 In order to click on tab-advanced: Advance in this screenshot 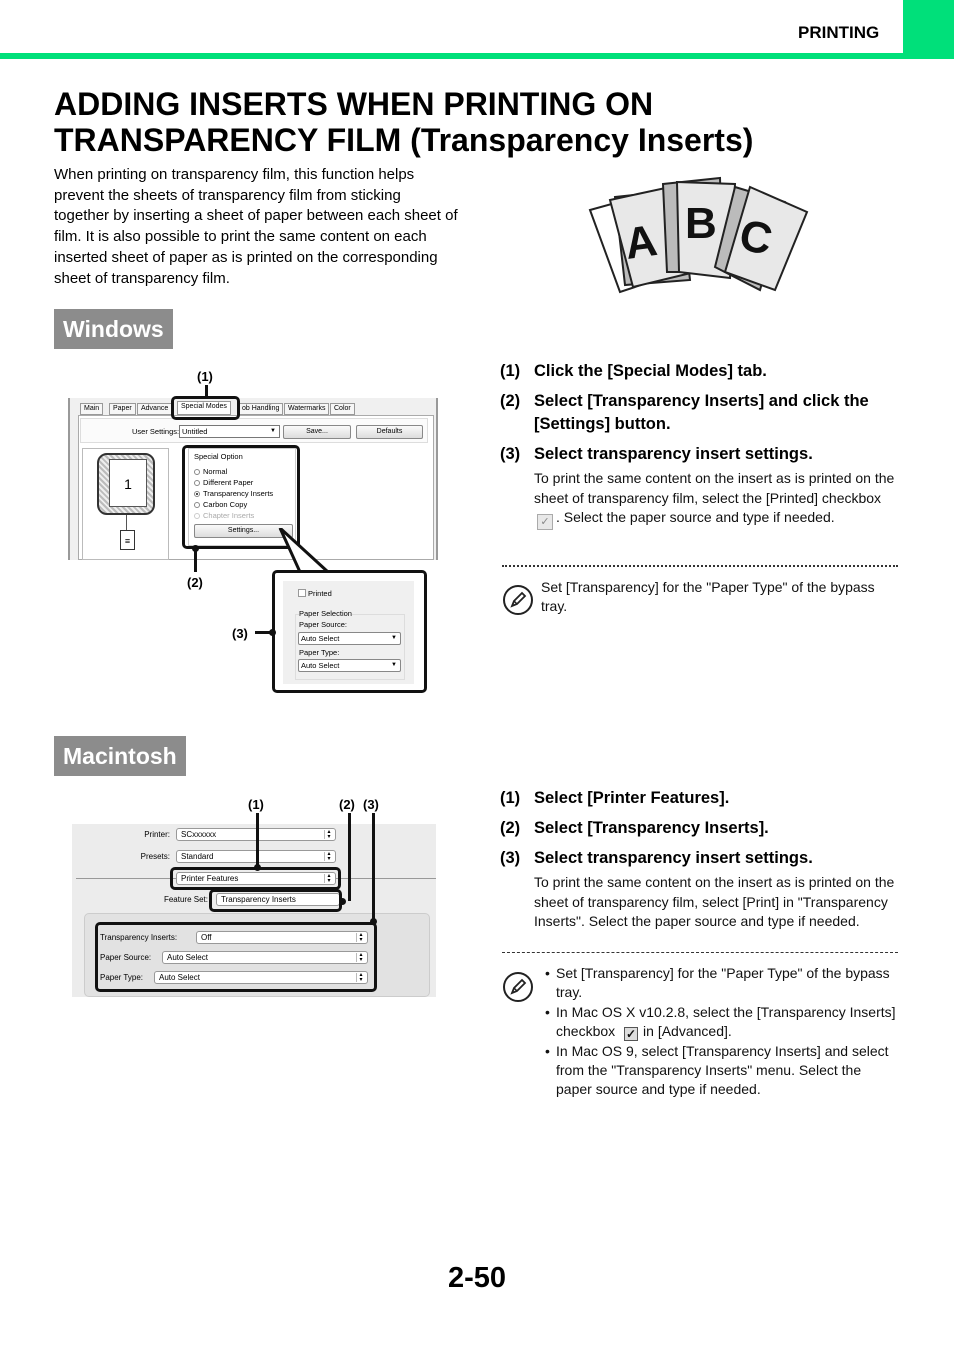, I will do `click(155, 409)`.